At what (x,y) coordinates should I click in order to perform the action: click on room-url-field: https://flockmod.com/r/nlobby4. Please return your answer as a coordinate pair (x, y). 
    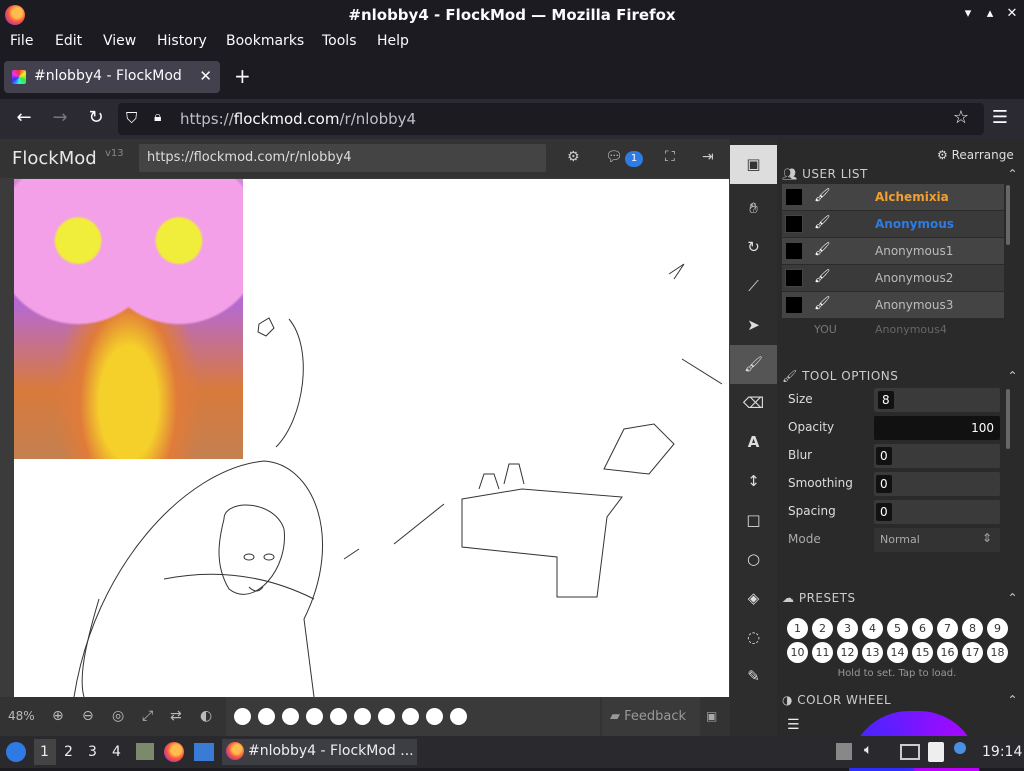
    Looking at the image, I should click on (342, 158).